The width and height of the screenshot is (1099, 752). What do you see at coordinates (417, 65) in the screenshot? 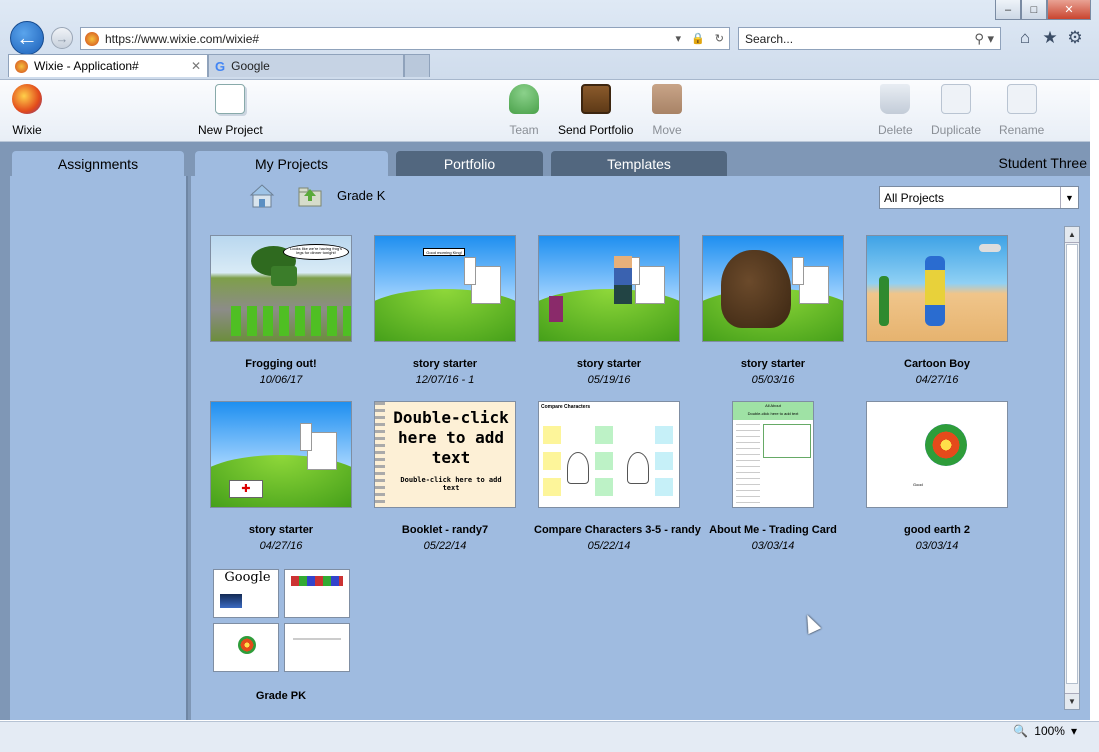
I see `new-tab-button` at bounding box center [417, 65].